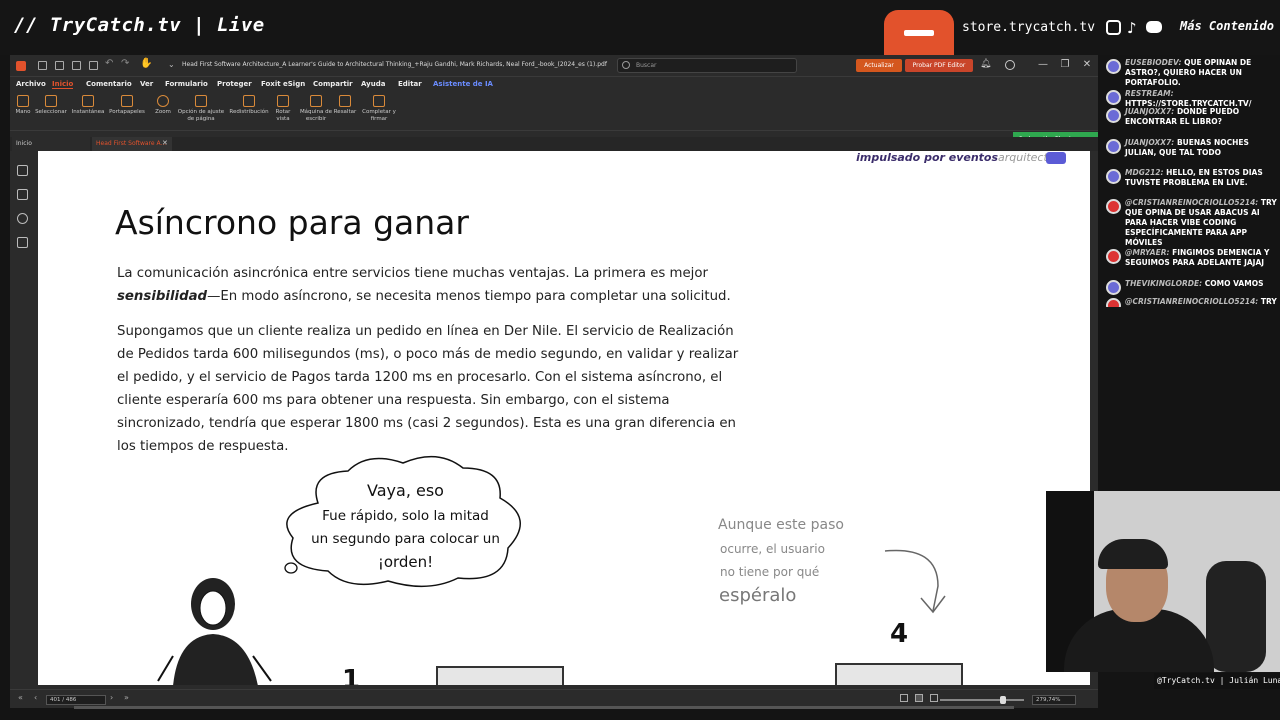 Image resolution: width=1280 pixels, height=720 pixels. I want to click on curved-arrow-icon, so click(915, 581).